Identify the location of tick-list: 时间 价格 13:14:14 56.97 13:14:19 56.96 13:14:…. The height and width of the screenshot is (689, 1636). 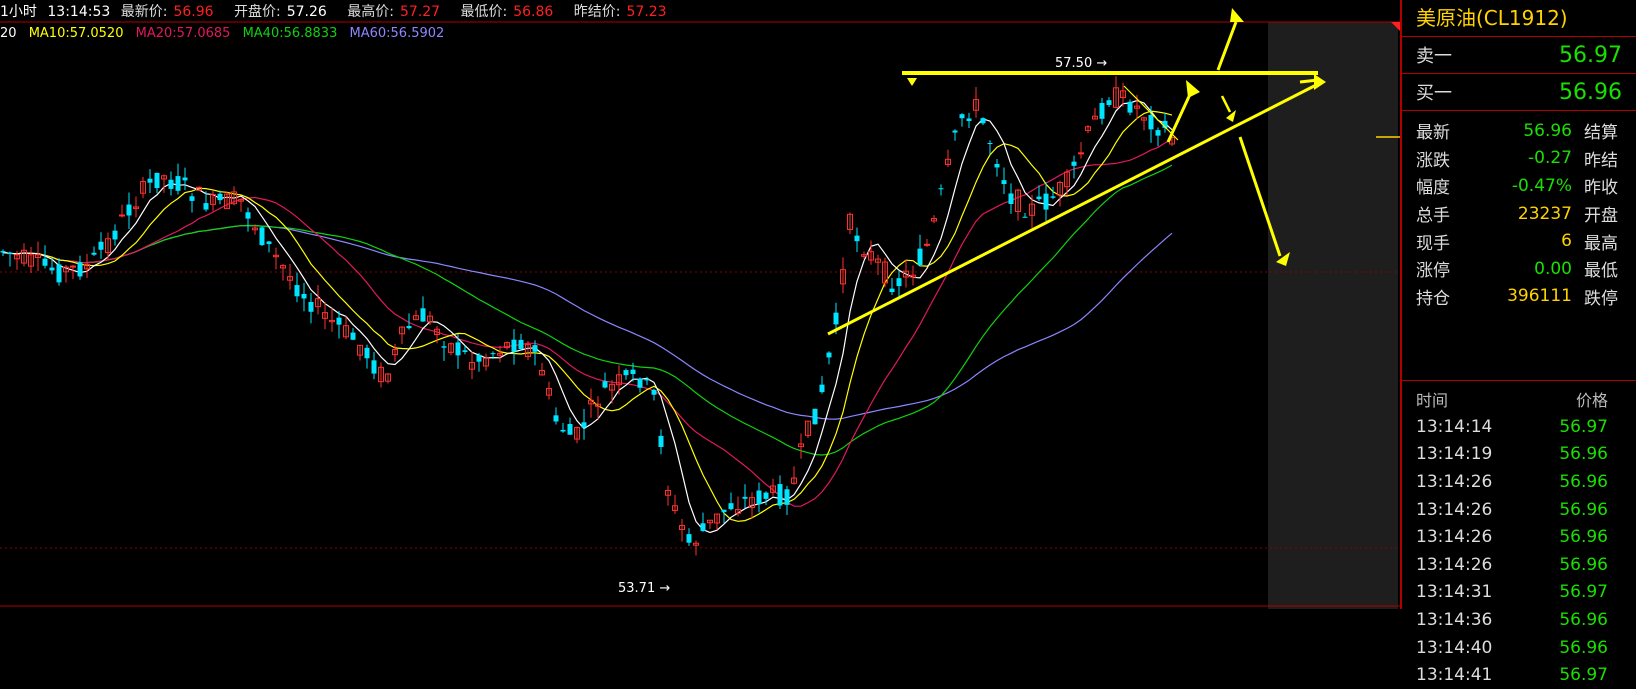
(1519, 535).